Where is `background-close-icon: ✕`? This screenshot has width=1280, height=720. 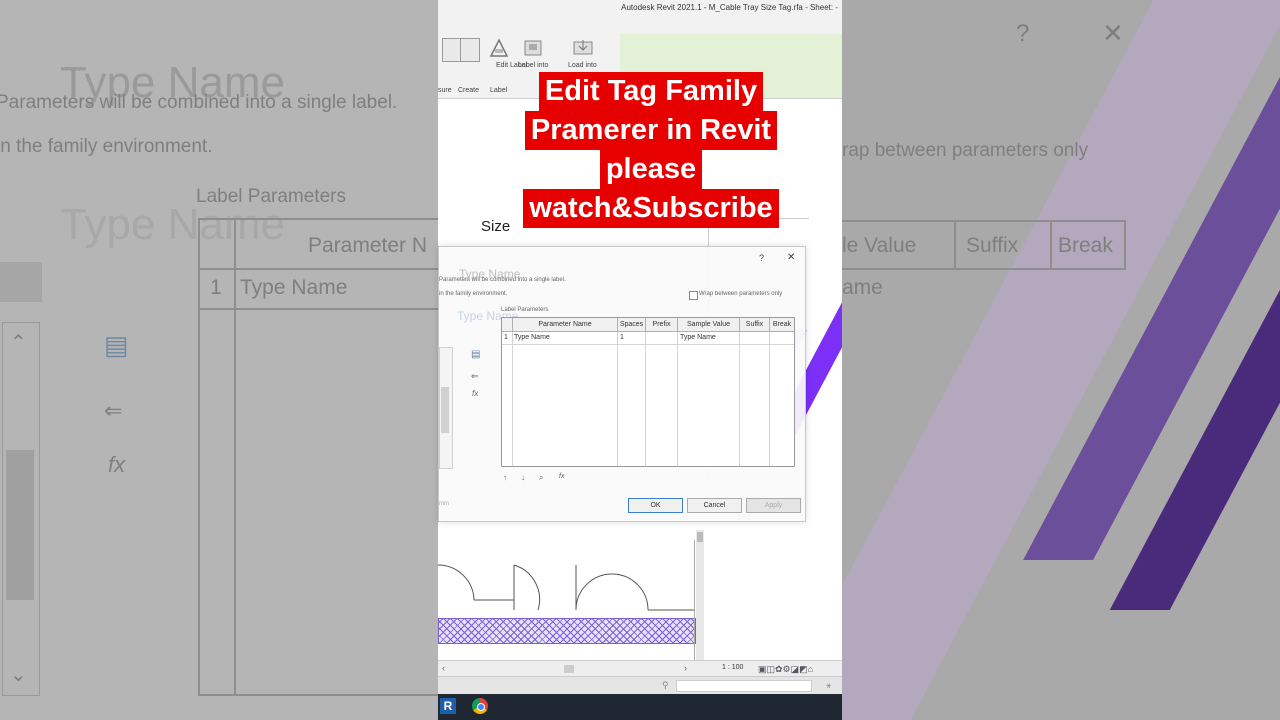 background-close-icon: ✕ is located at coordinates (1113, 33).